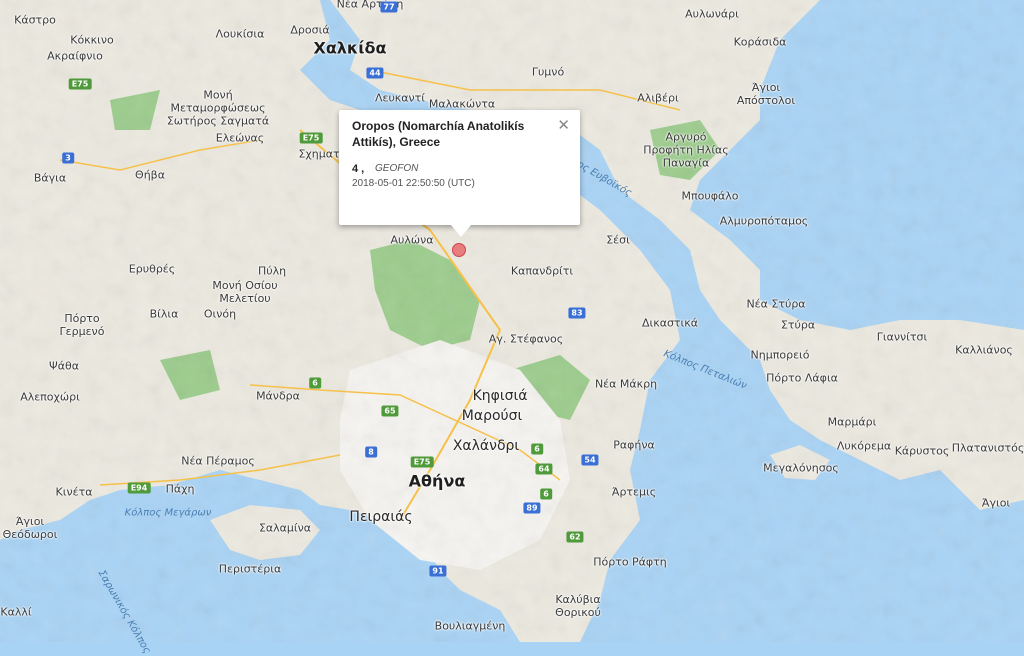 This screenshot has height=656, width=1024. I want to click on road-shield: 83, so click(577, 313).